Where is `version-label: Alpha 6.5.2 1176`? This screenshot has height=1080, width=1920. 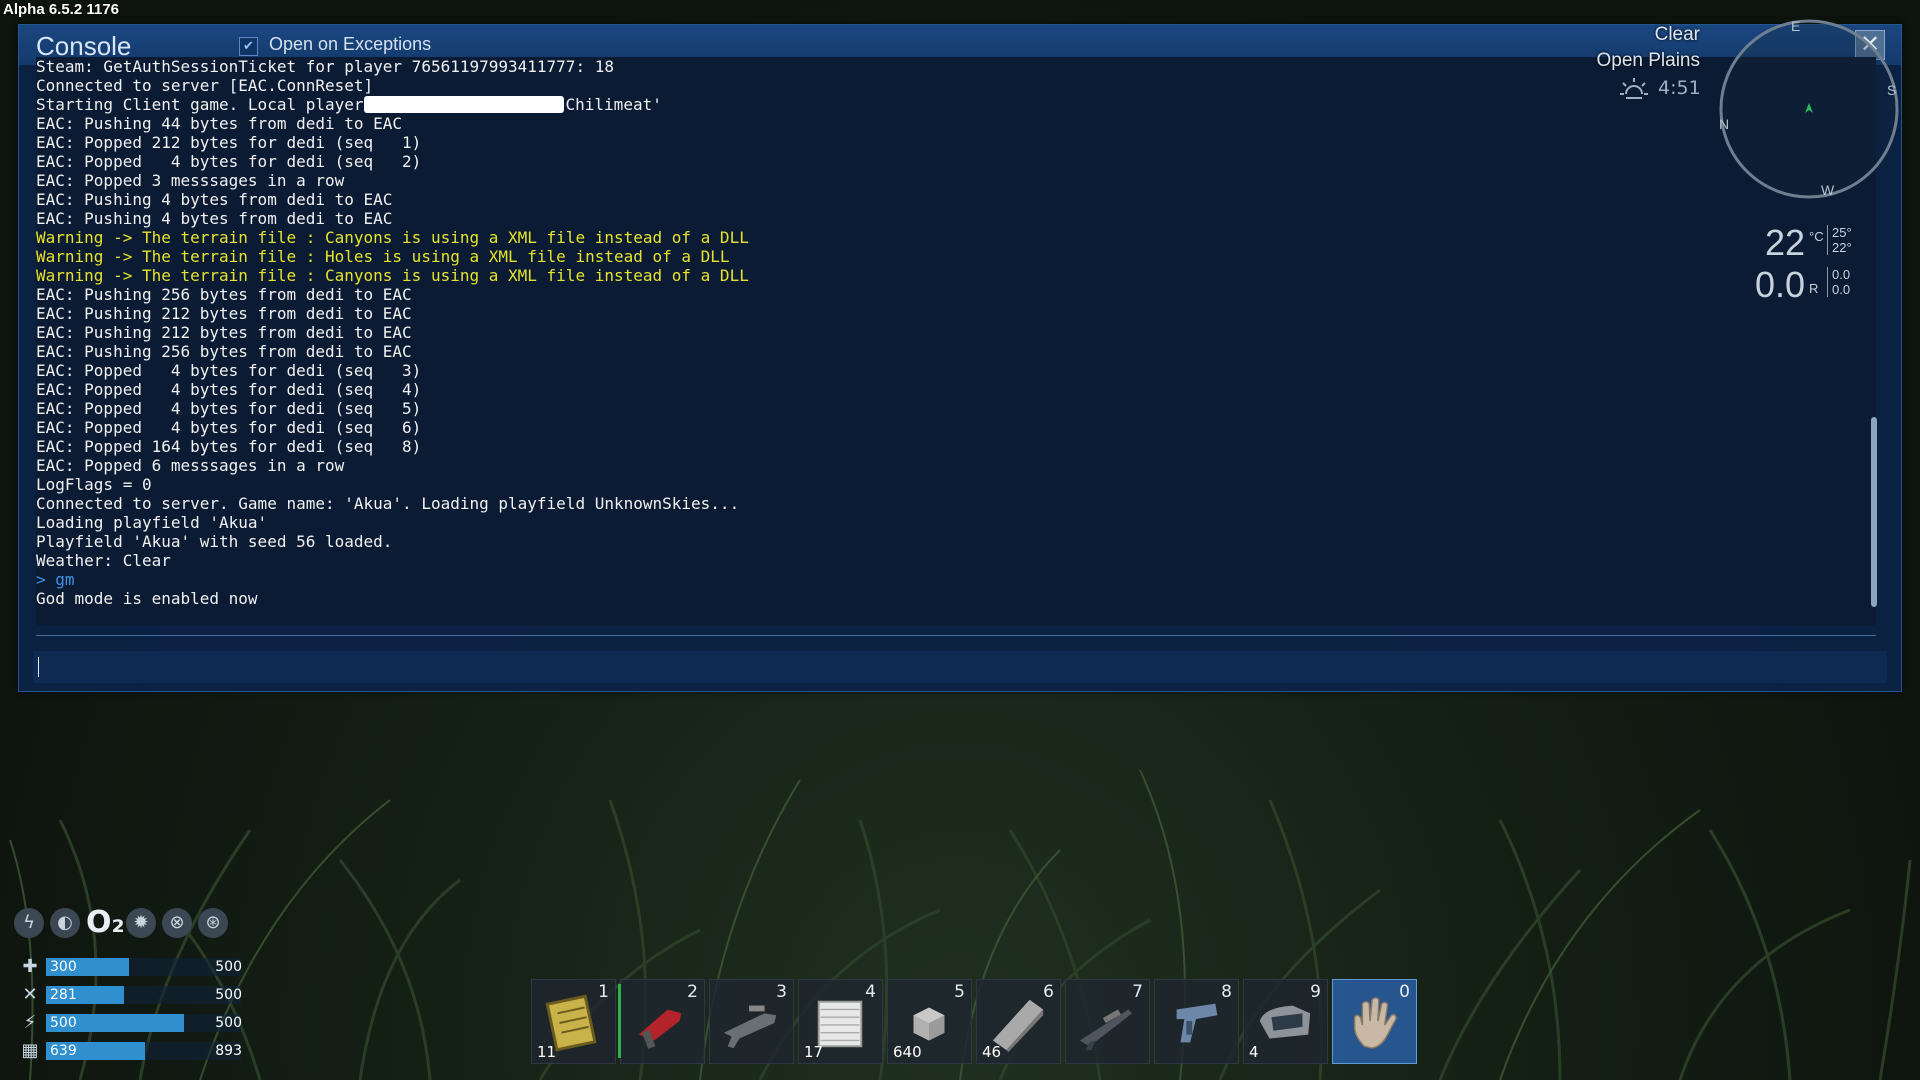
version-label: Alpha 6.5.2 1176 is located at coordinates (61, 9).